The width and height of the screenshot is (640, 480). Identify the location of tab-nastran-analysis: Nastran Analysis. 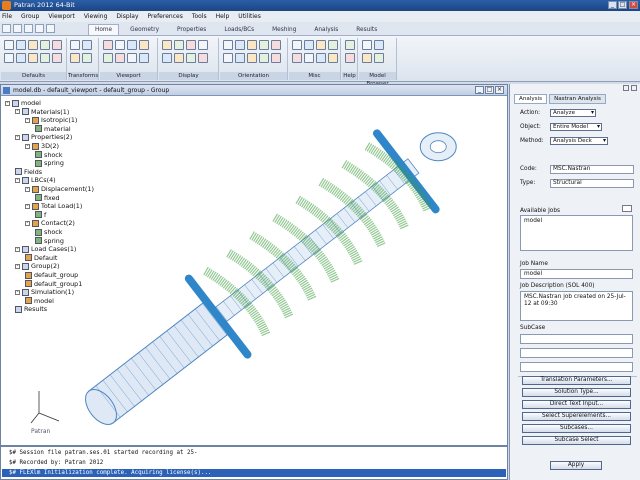
(577, 99).